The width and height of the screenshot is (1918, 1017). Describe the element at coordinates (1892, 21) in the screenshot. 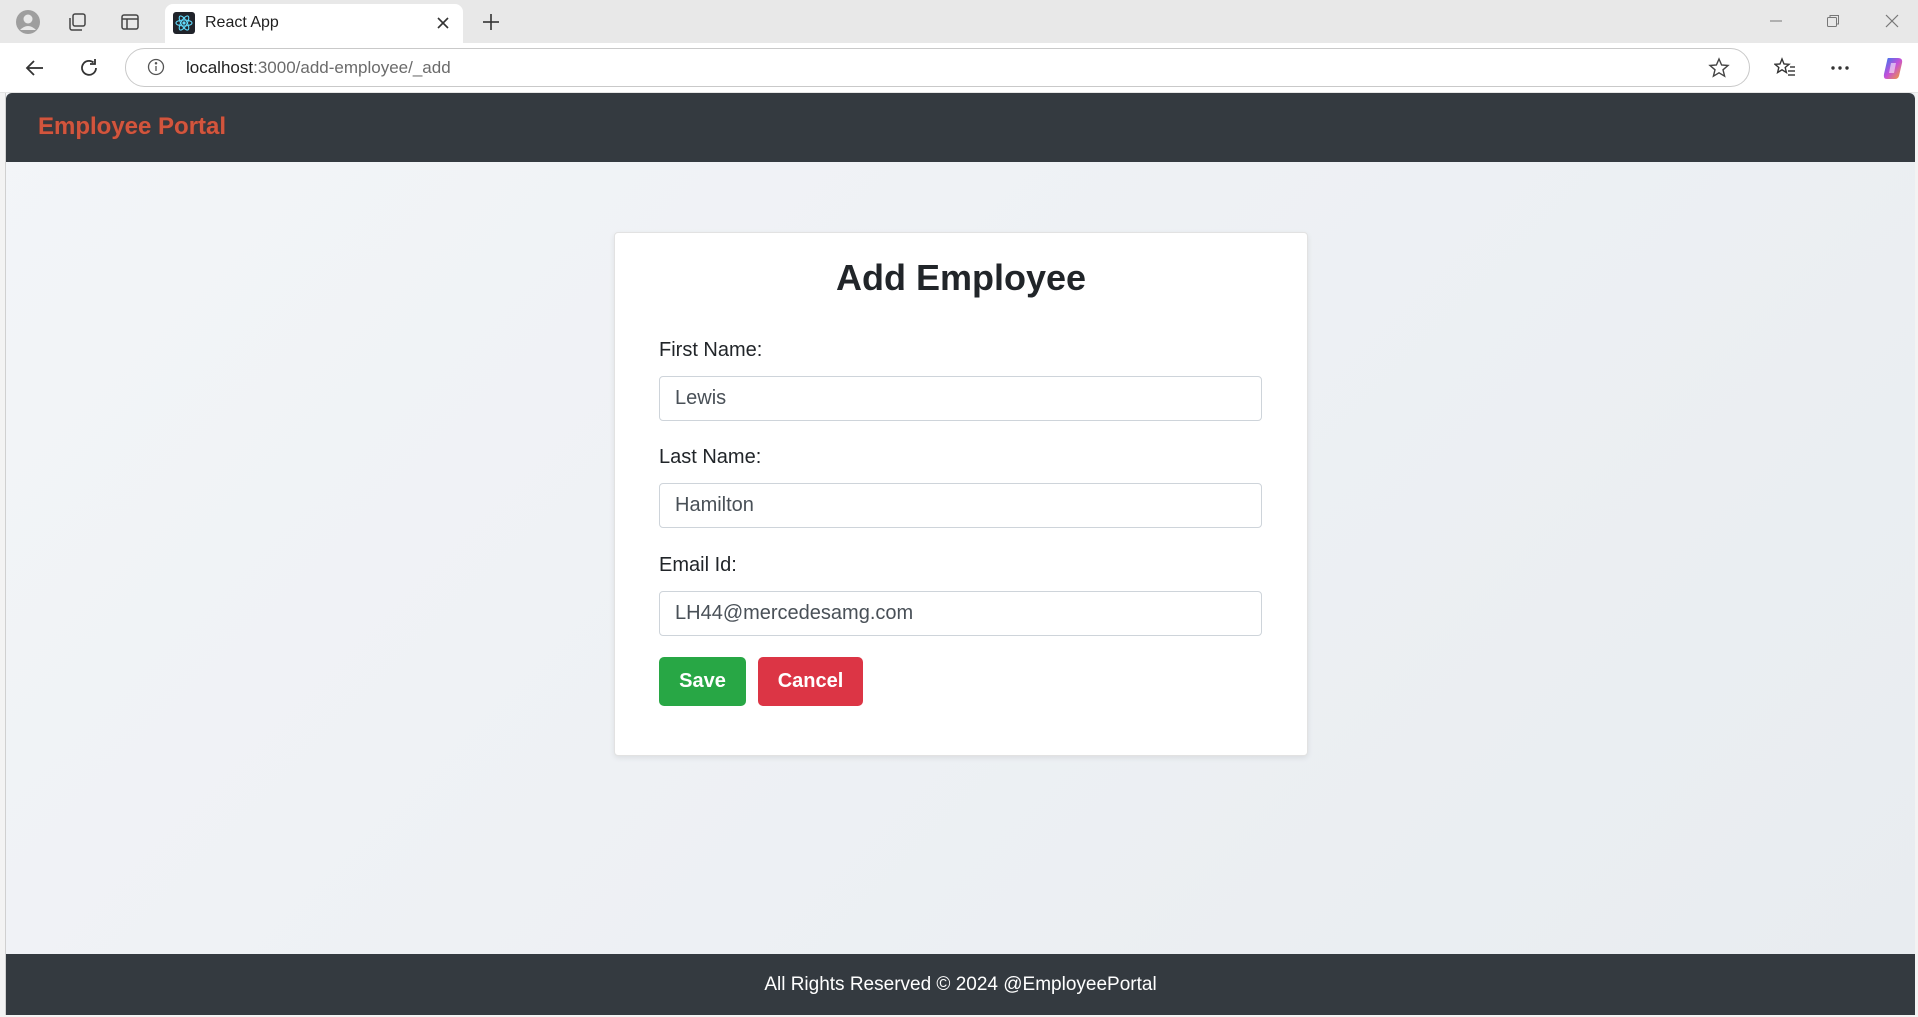

I see `close-window-icon` at that location.